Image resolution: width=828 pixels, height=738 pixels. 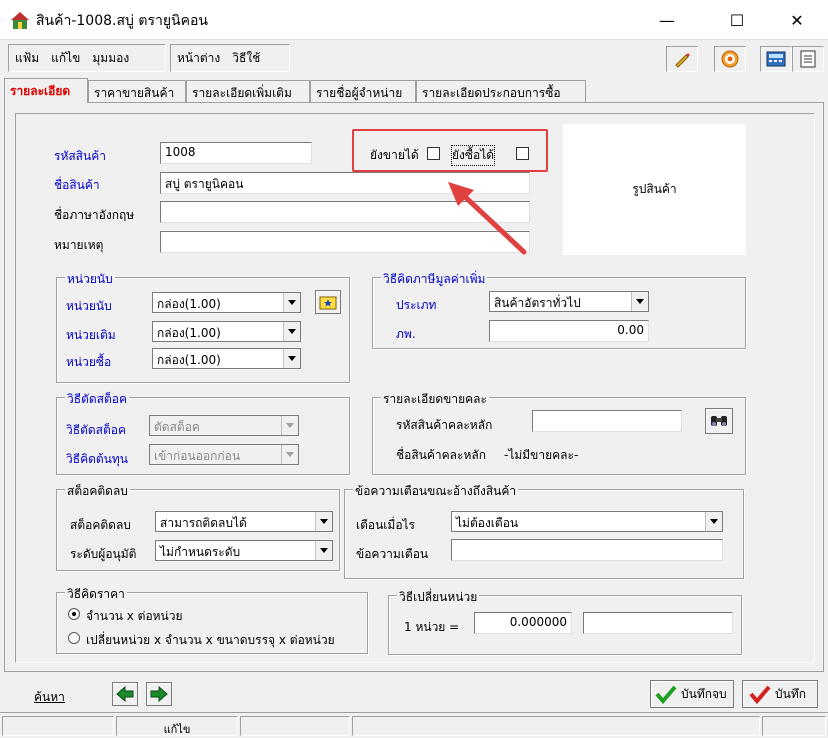 I want to click on menu-group-window: หน้าต่าง วิธีใช้, so click(x=230, y=58).